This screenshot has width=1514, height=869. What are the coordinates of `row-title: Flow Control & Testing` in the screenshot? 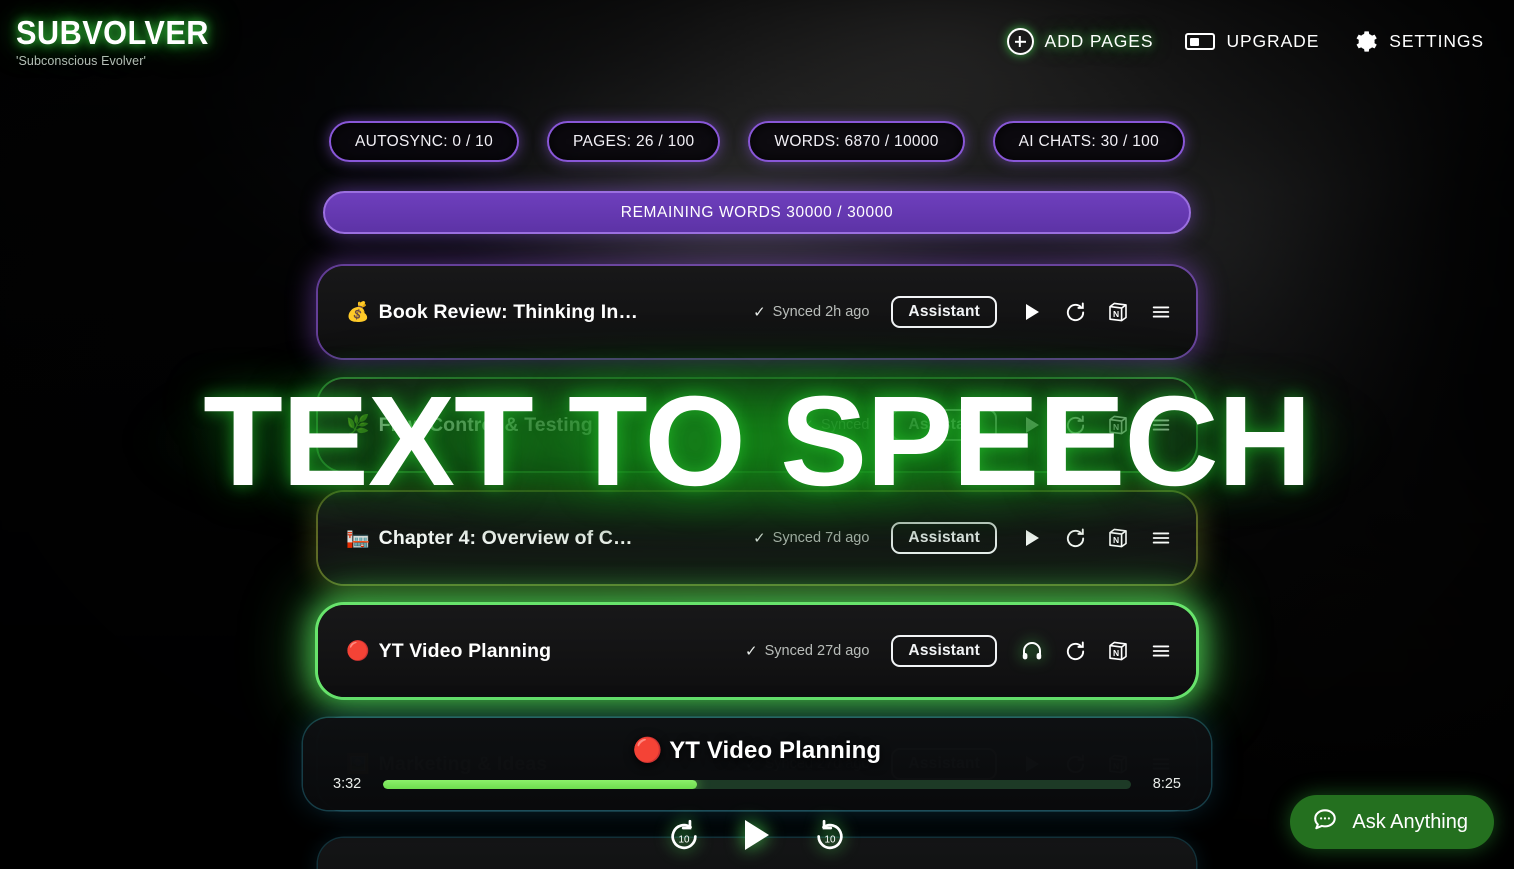 It's located at (485, 424).